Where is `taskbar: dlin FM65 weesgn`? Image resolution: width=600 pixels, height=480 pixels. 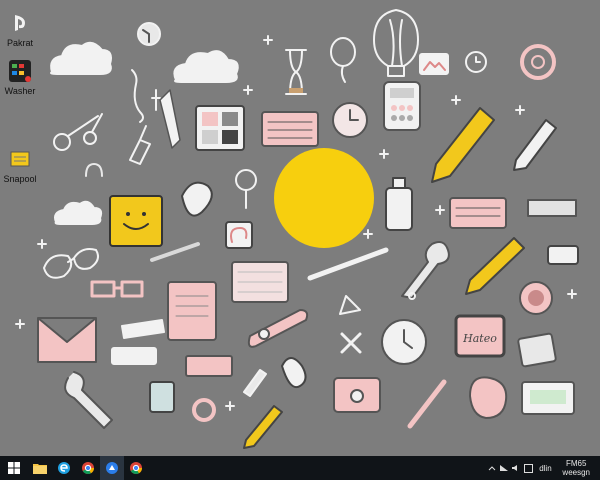
taskbar: dlin FM65 weesgn is located at coordinates (300, 468).